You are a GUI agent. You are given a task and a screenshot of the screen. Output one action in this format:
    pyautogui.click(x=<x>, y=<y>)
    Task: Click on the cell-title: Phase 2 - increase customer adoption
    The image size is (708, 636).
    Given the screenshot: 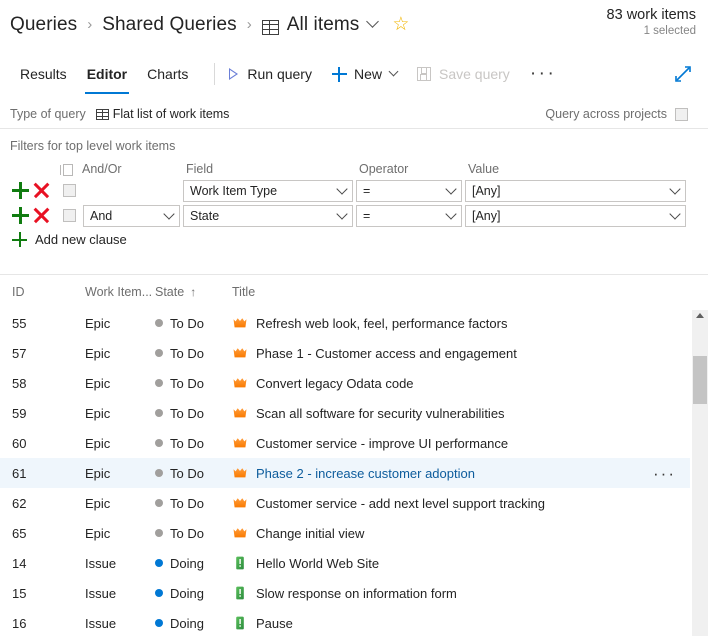 What is the action you would take?
    pyautogui.click(x=353, y=473)
    